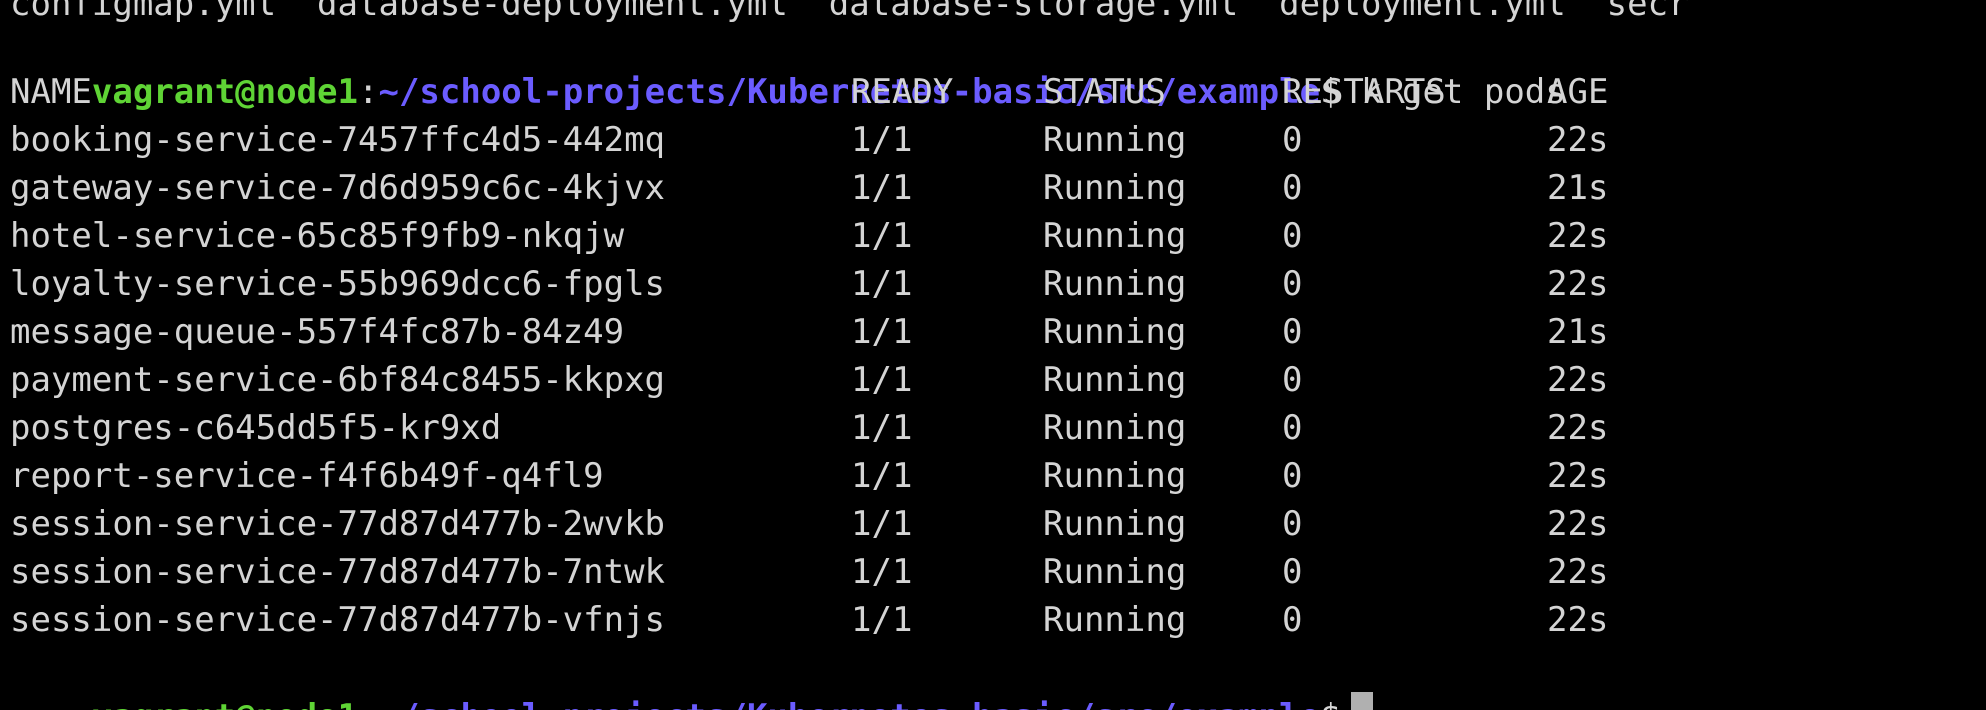 The height and width of the screenshot is (710, 1986). What do you see at coordinates (317, 332) in the screenshot?
I see `pod-name: message-queue-557f4fc87b-84z49` at bounding box center [317, 332].